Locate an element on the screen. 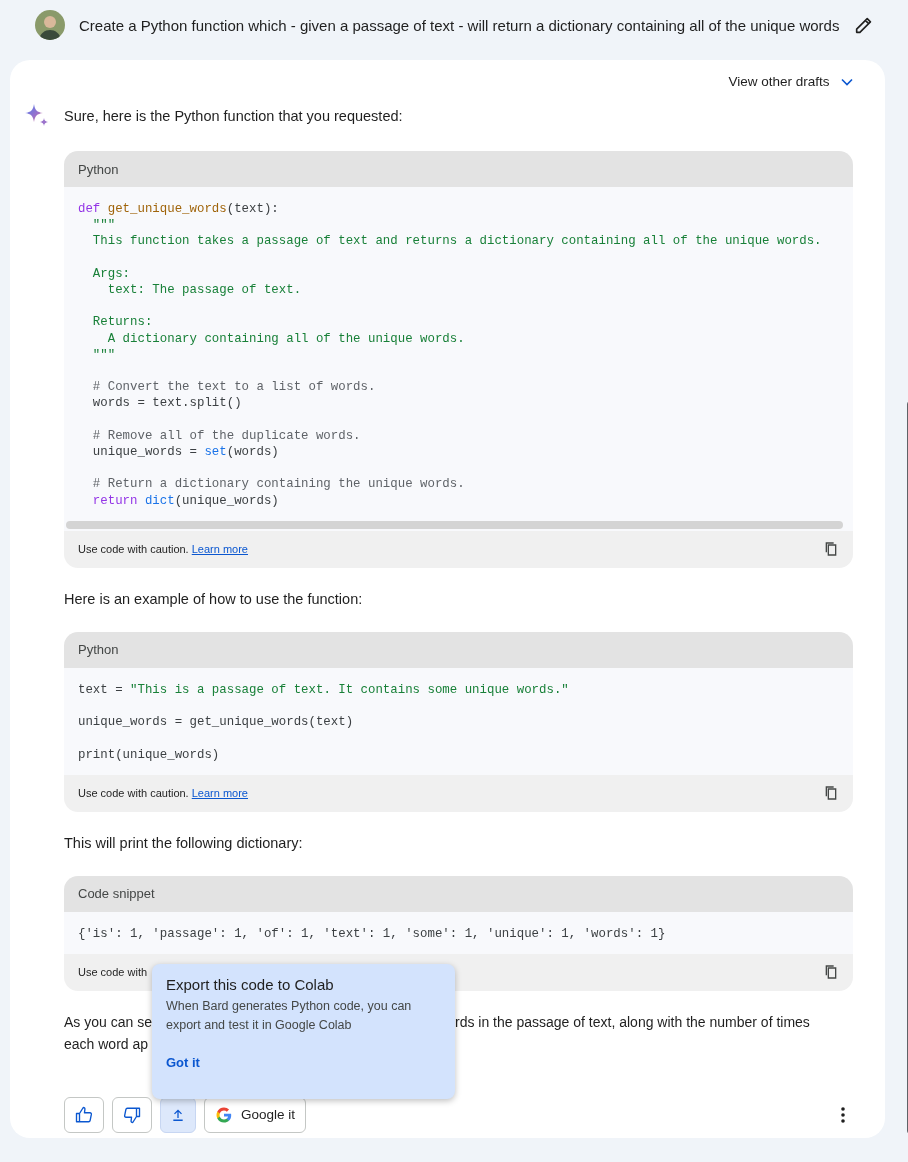 The width and height of the screenshot is (908, 1162). response-text: rds in the passage of text, along with the number of times is located at coordinates (633, 1022).